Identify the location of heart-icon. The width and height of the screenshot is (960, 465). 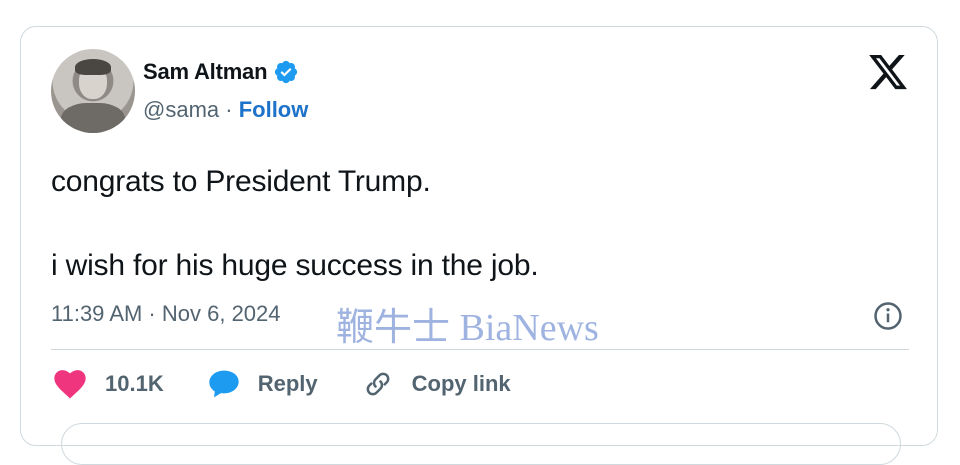
(70, 384).